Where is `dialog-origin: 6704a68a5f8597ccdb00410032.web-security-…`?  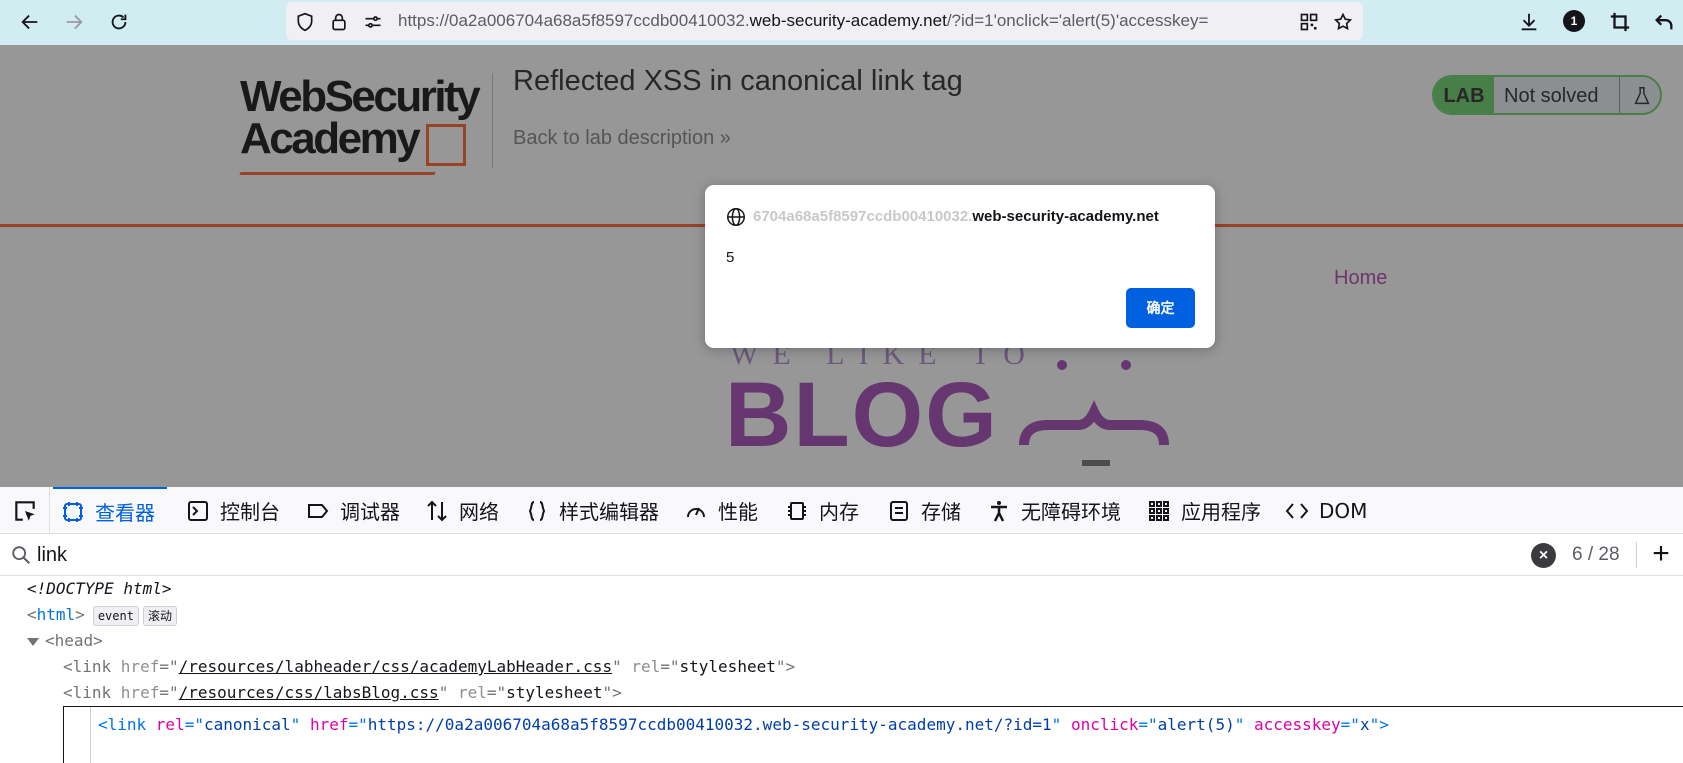
dialog-origin: 6704a68a5f8597ccdb00410032.web-security-… is located at coordinates (956, 216).